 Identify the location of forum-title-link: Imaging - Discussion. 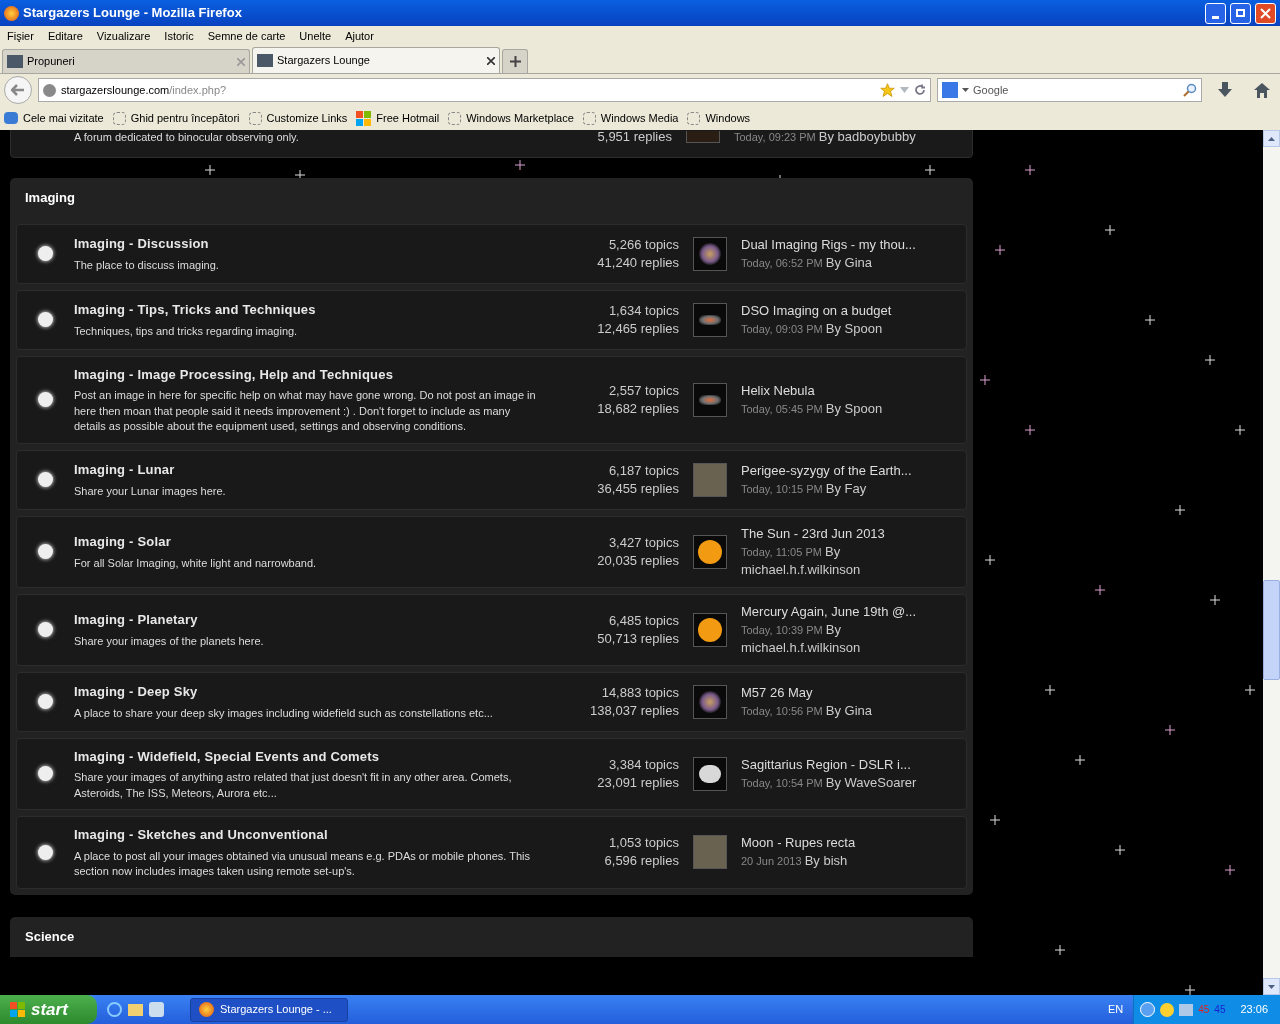
(319, 244).